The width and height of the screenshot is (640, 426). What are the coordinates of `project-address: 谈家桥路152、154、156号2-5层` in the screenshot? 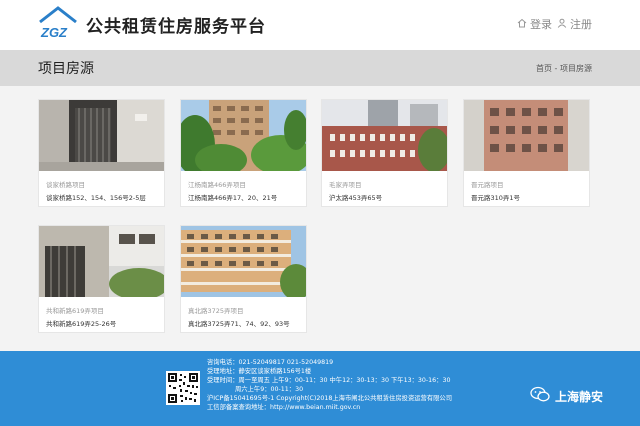 It's located at (96, 198).